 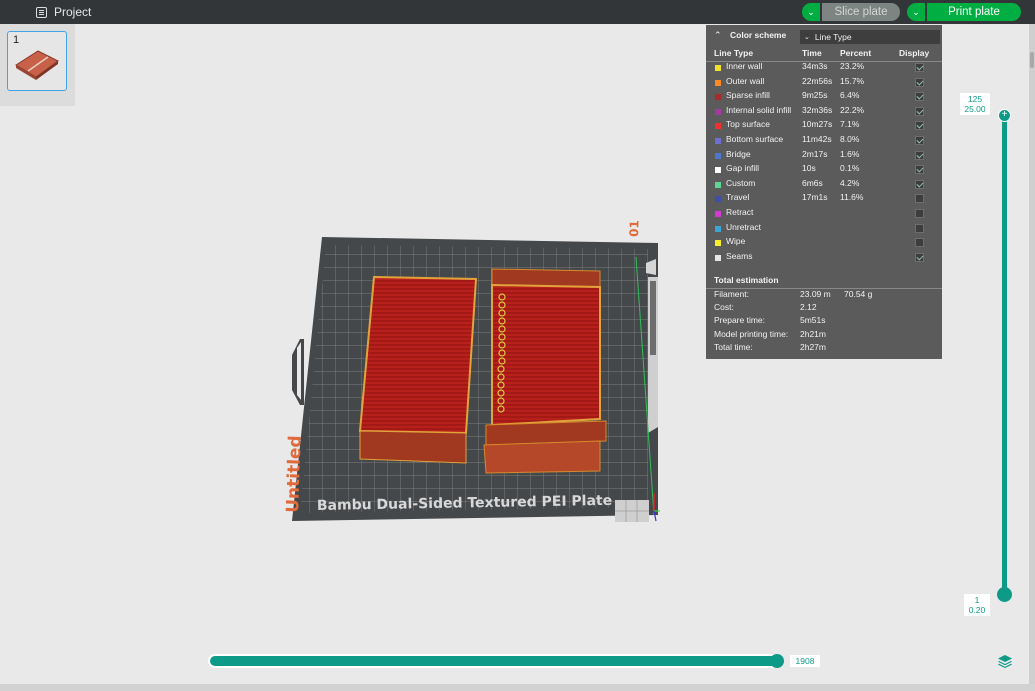 What do you see at coordinates (746, 280) in the screenshot?
I see `total-estimation-label: Total estimation` at bounding box center [746, 280].